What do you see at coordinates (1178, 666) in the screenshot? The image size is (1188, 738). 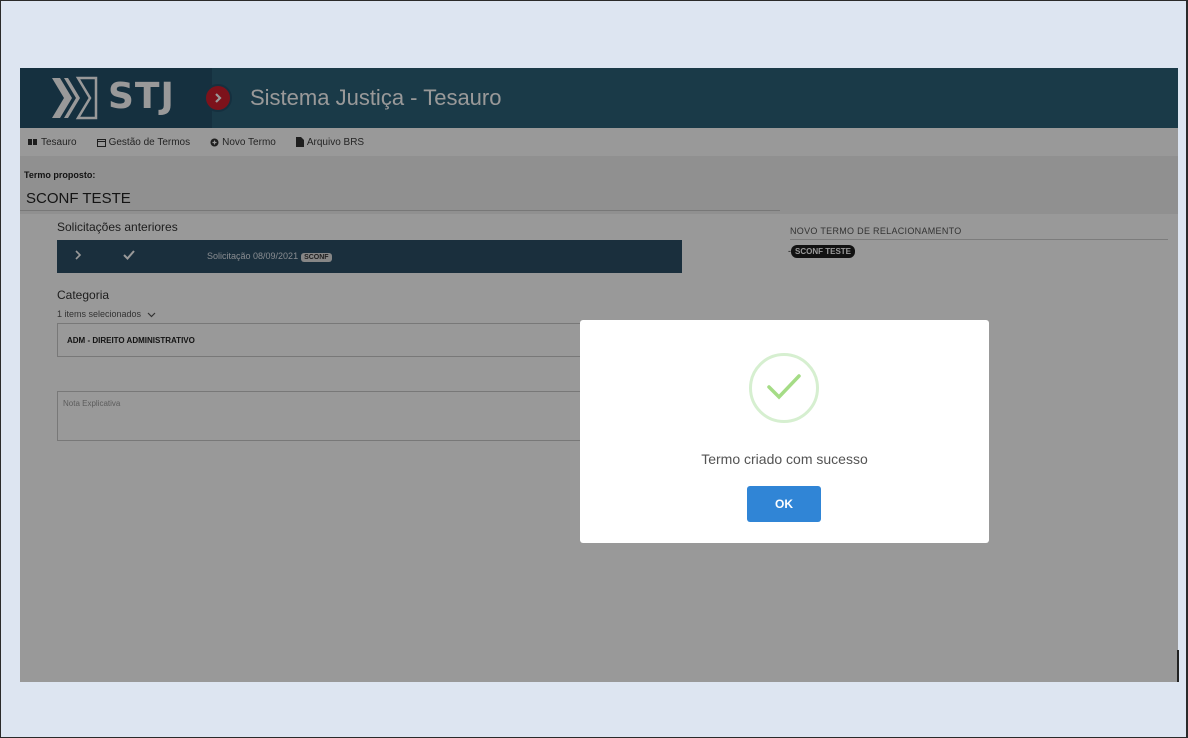 I see `scroll-edge` at bounding box center [1178, 666].